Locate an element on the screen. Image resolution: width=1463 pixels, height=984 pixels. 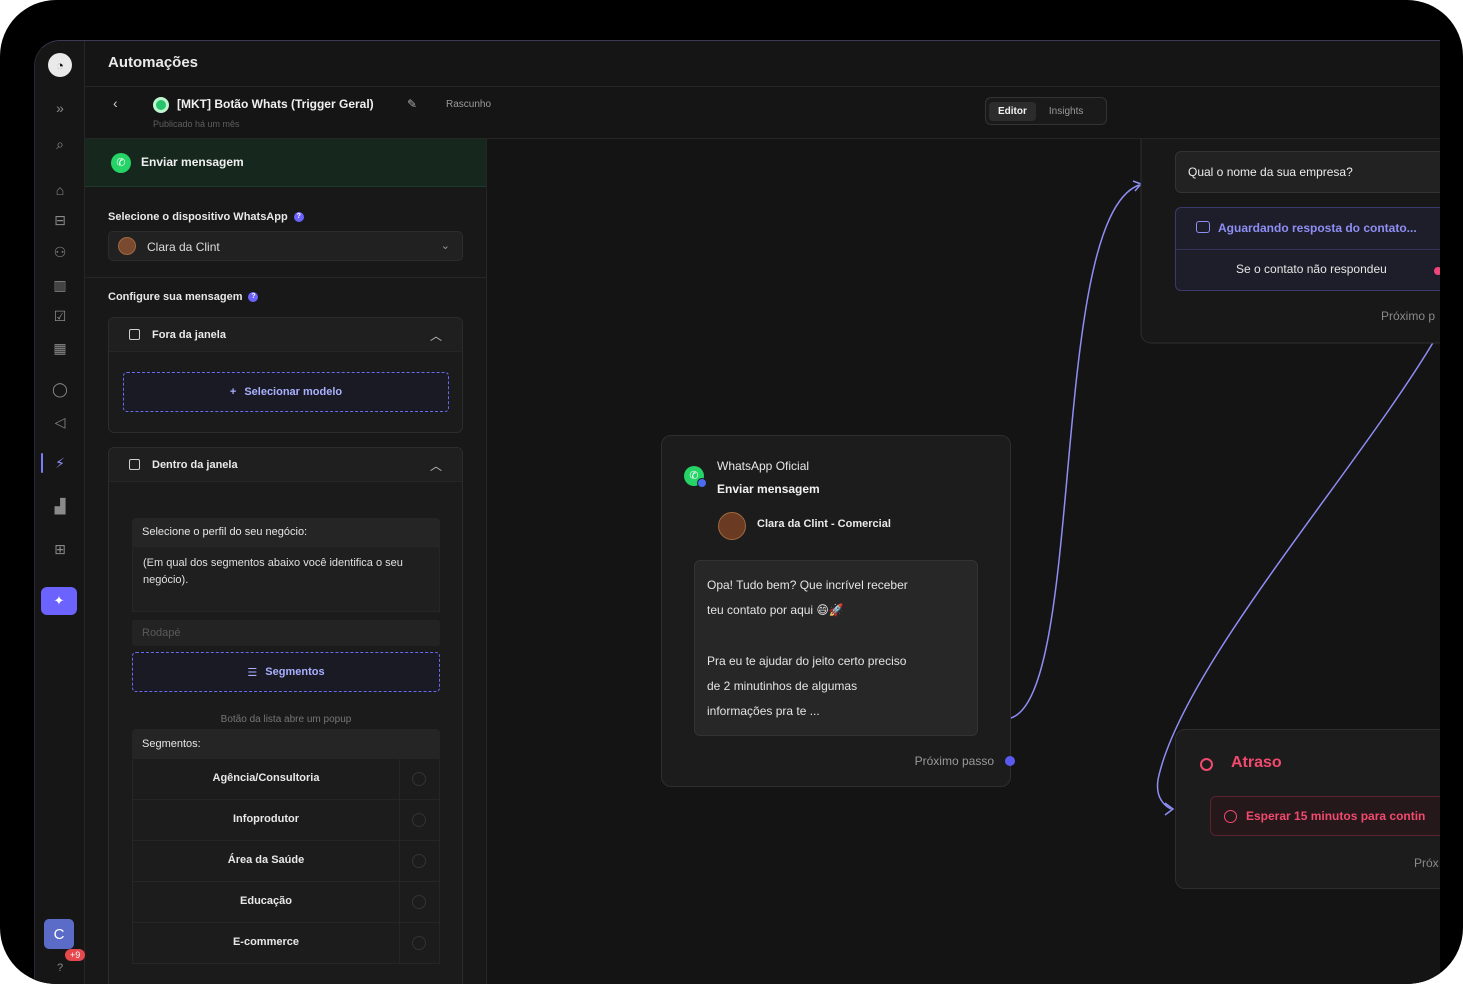
next-step-label: Próximo passo is located at coordinates (954, 761).